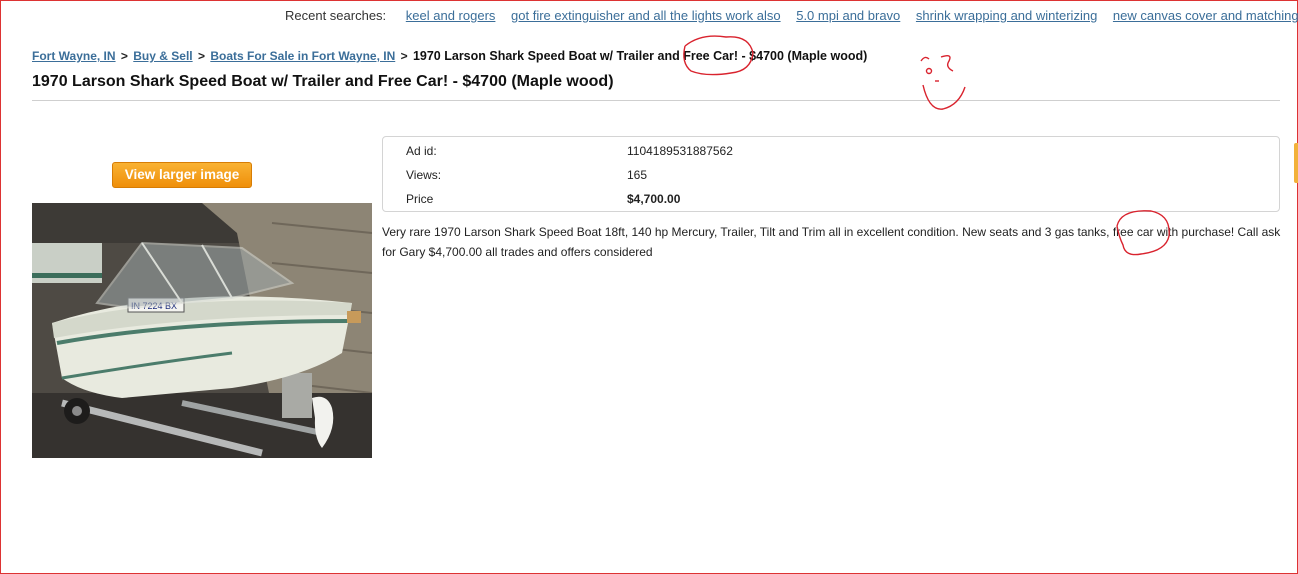 The height and width of the screenshot is (574, 1298). What do you see at coordinates (680, 151) in the screenshot?
I see `ad-id-value: 1104189531887562` at bounding box center [680, 151].